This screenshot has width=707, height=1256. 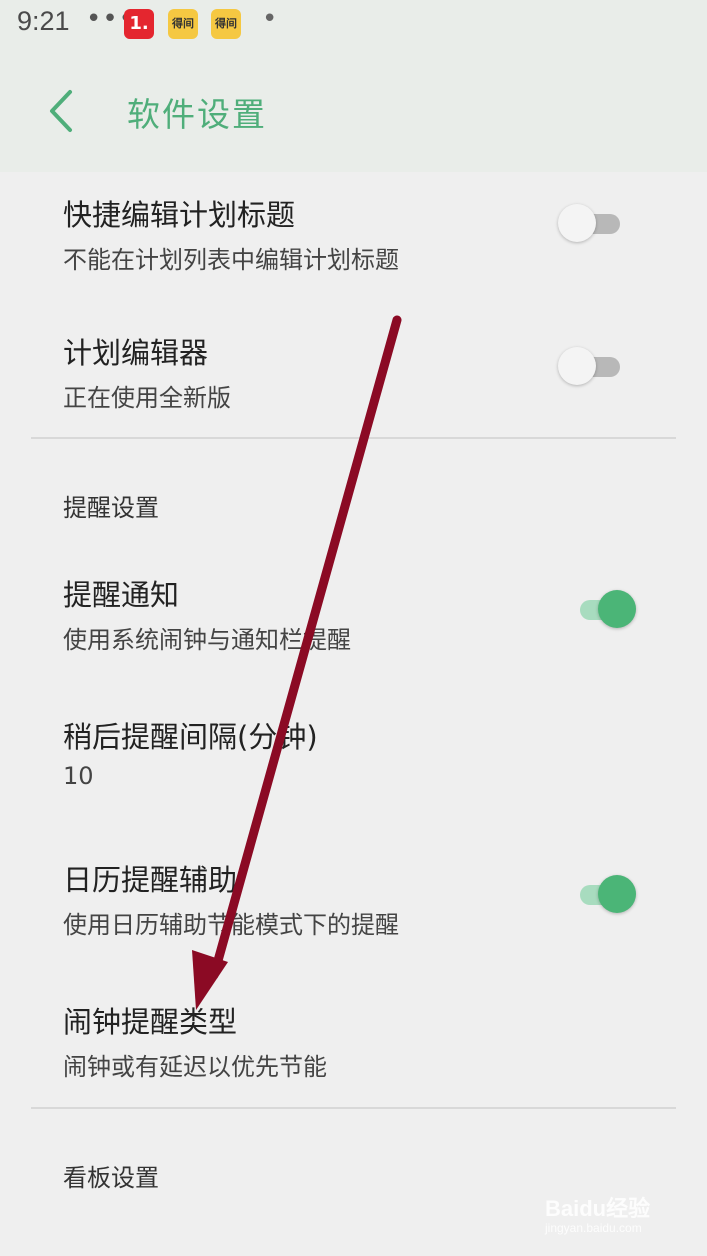 What do you see at coordinates (190, 737) in the screenshot?
I see `snooze-interval-title: 稍后提醒间隔(分钟)` at bounding box center [190, 737].